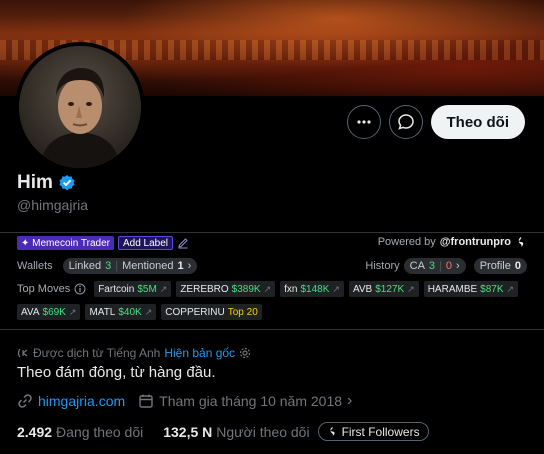 This screenshot has height=454, width=544. What do you see at coordinates (263, 431) in the screenshot?
I see `followers-label: Người theo dõi` at bounding box center [263, 431].